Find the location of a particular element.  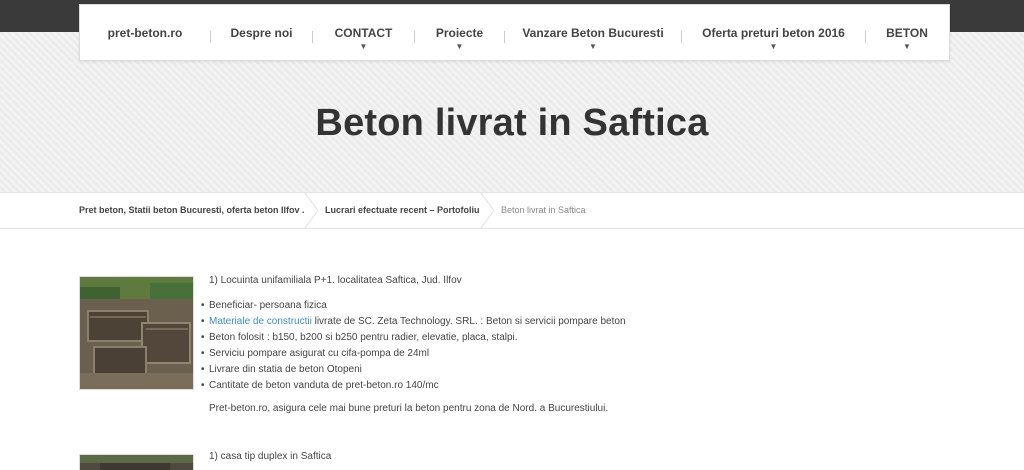

nav-item-proiecte: Proiecte ▼ is located at coordinates (459, 32).